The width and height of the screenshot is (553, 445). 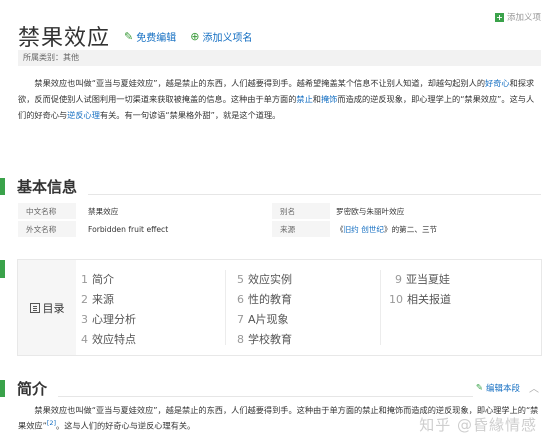 I want to click on edit-section-label: 编辑本段, so click(x=502, y=389).